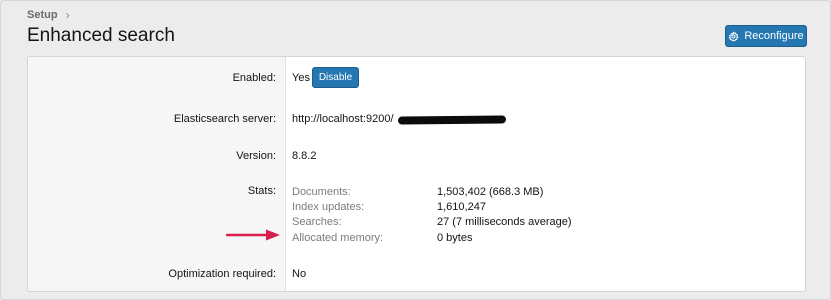  What do you see at coordinates (253, 237) in the screenshot?
I see `red-arrow-icon` at bounding box center [253, 237].